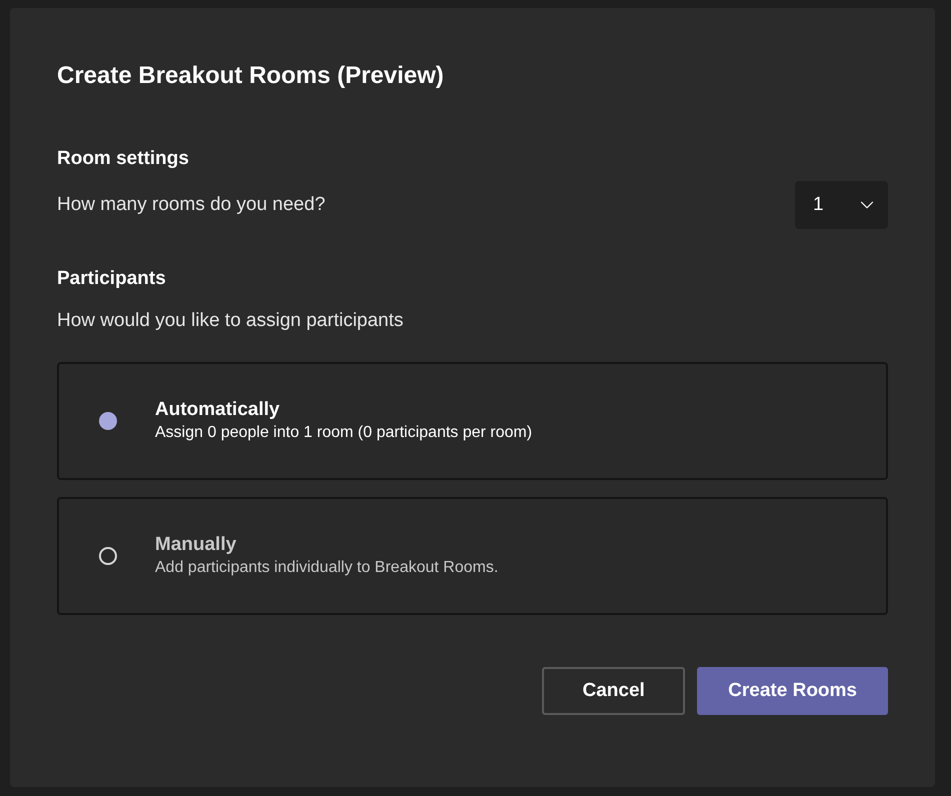  What do you see at coordinates (112, 279) in the screenshot?
I see `section-heading: Participants` at bounding box center [112, 279].